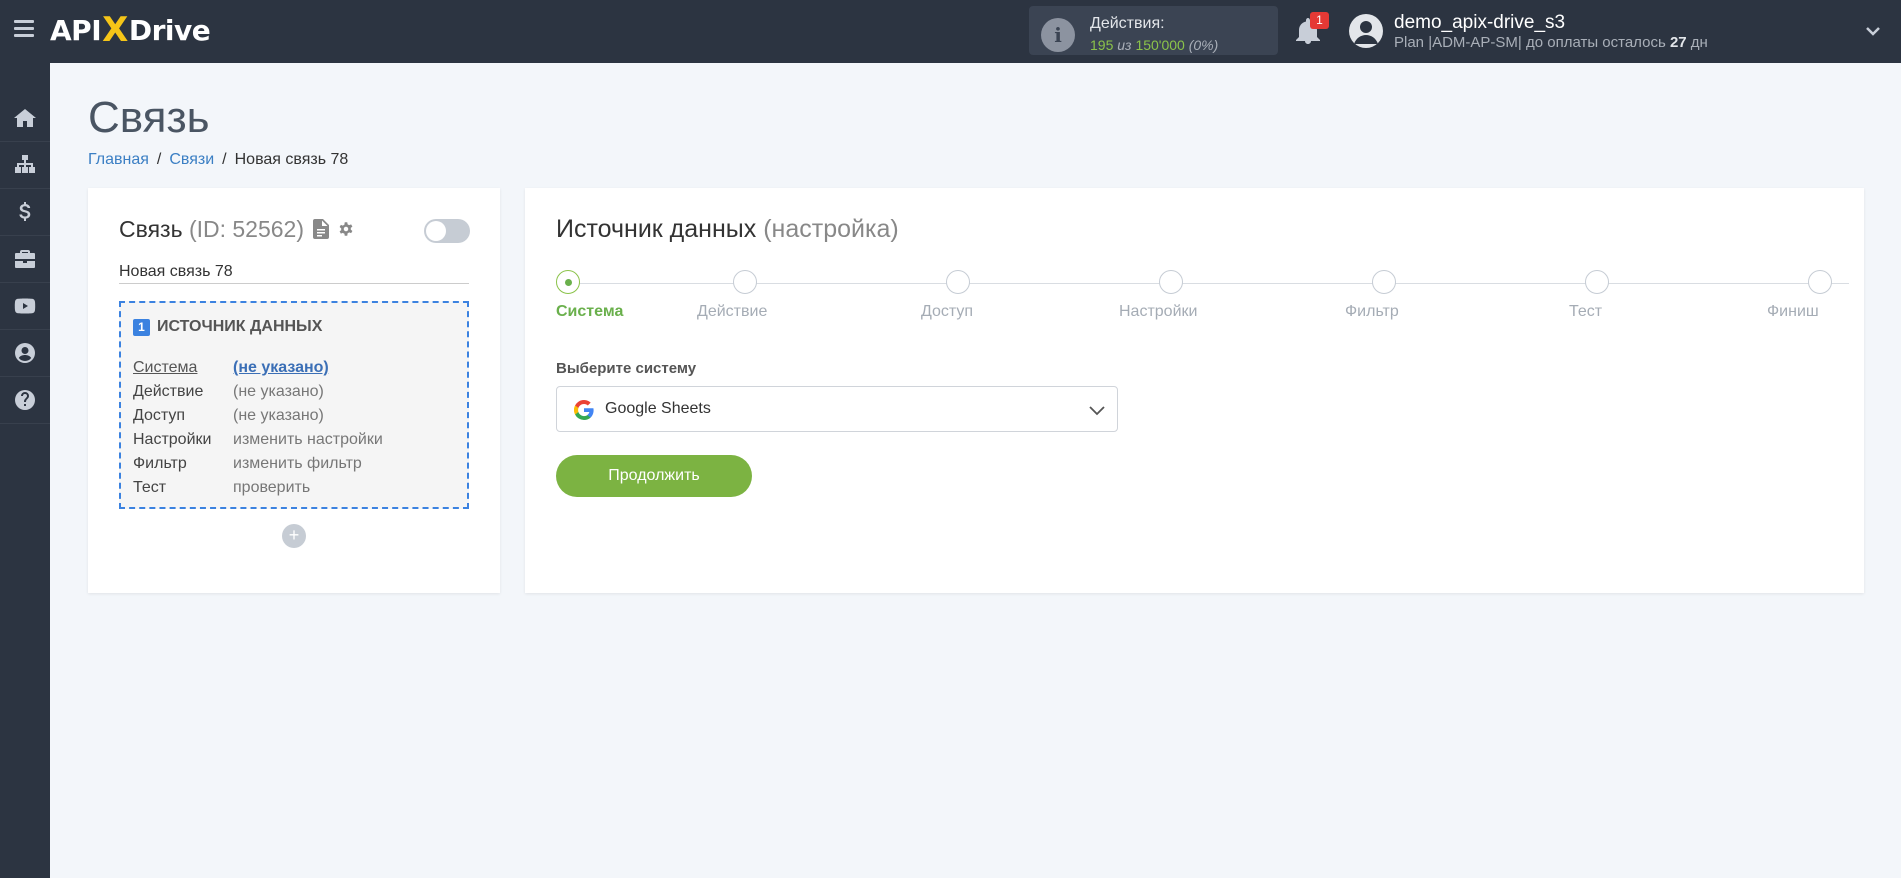 The height and width of the screenshot is (878, 1901). I want to click on add-block-button: +, so click(294, 536).